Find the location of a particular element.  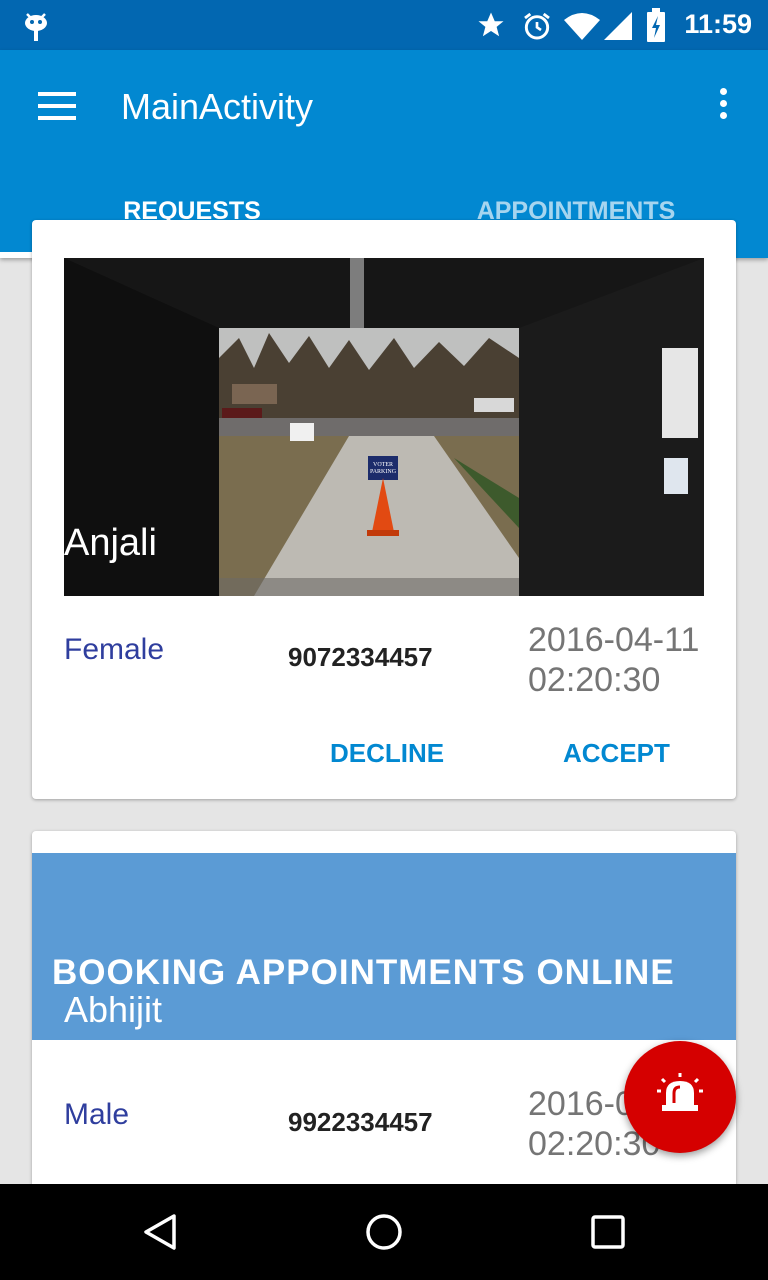

requester-phone: 9922334457 is located at coordinates (360, 1122).